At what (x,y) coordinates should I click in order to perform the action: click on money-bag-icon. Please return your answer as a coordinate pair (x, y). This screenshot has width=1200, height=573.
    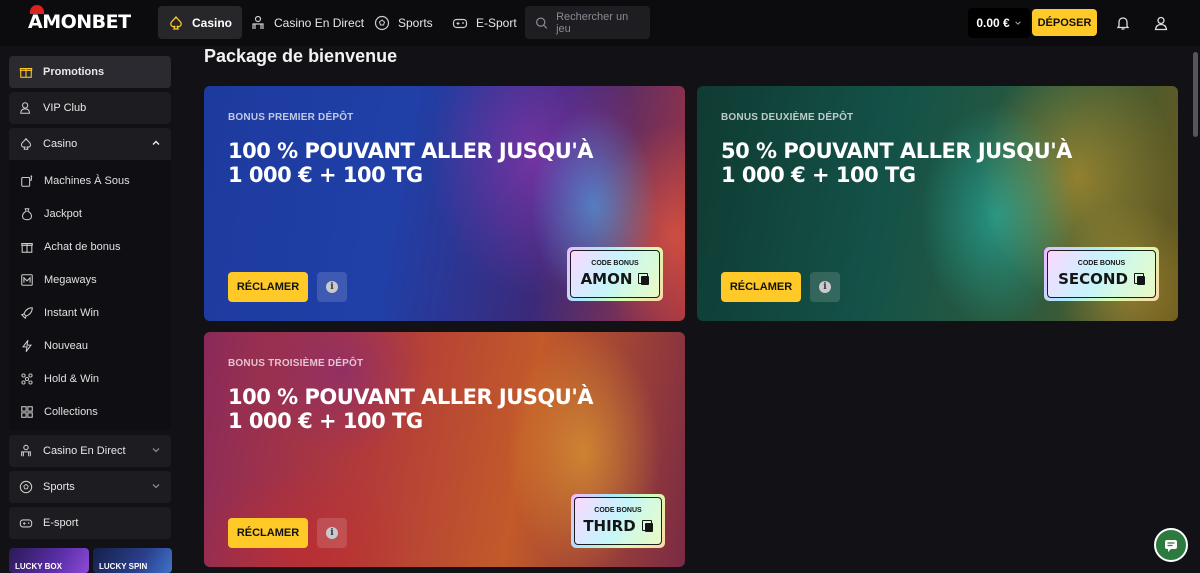
    Looking at the image, I should click on (27, 214).